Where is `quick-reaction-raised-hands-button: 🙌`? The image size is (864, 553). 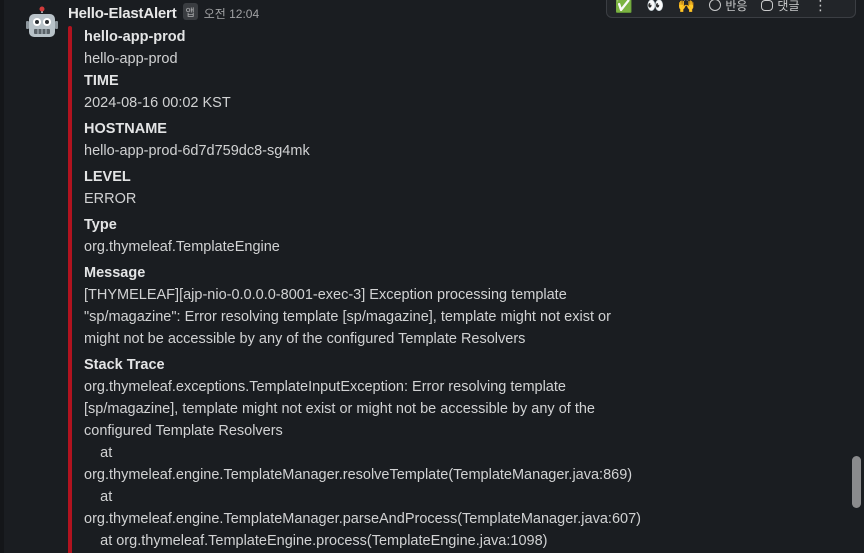
quick-reaction-raised-hands-button: 🙌 is located at coordinates (686, 6).